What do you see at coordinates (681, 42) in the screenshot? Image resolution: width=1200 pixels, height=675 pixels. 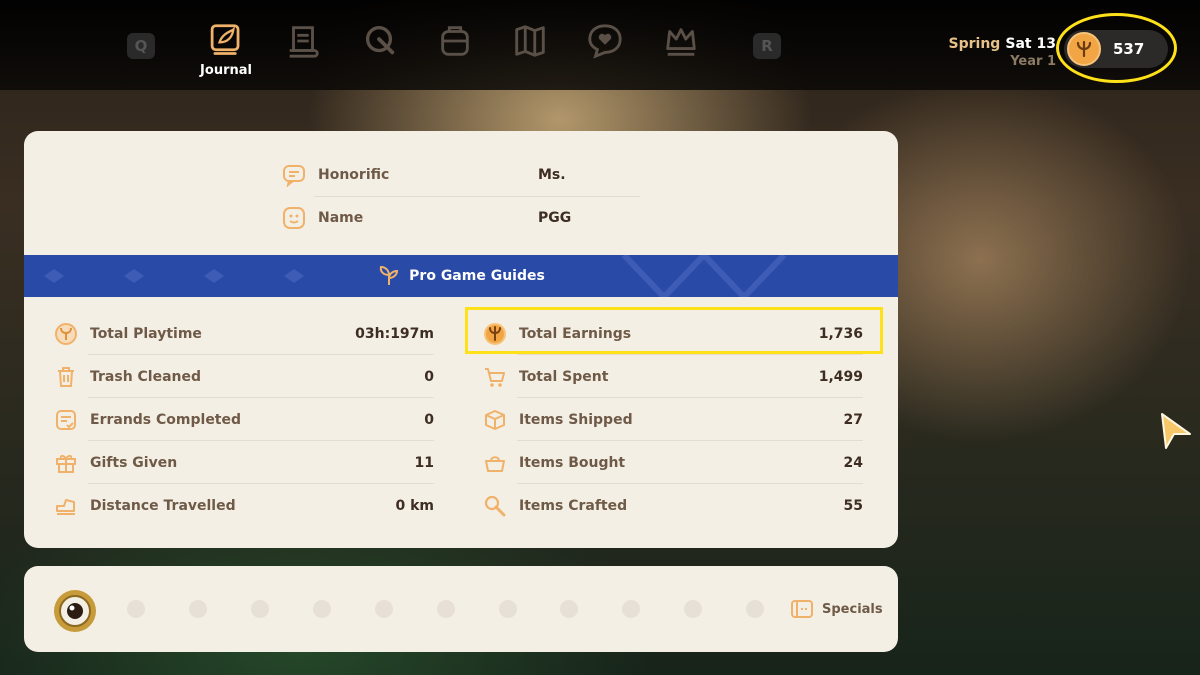 I see `crown-icon` at bounding box center [681, 42].